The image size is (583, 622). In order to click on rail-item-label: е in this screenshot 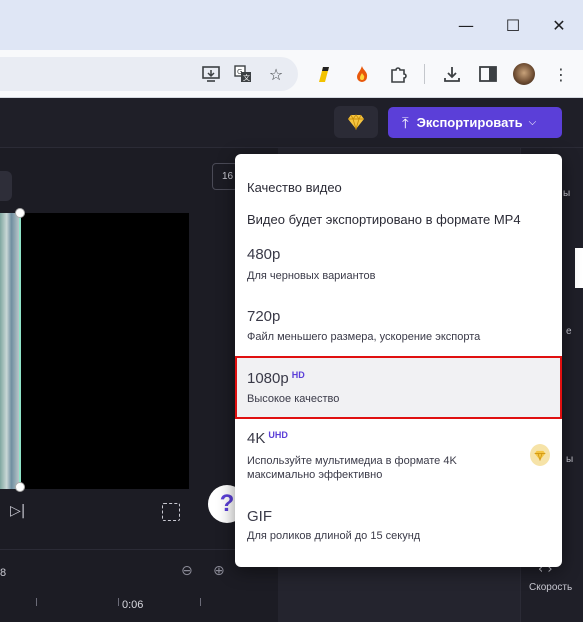, I will do `click(569, 331)`.